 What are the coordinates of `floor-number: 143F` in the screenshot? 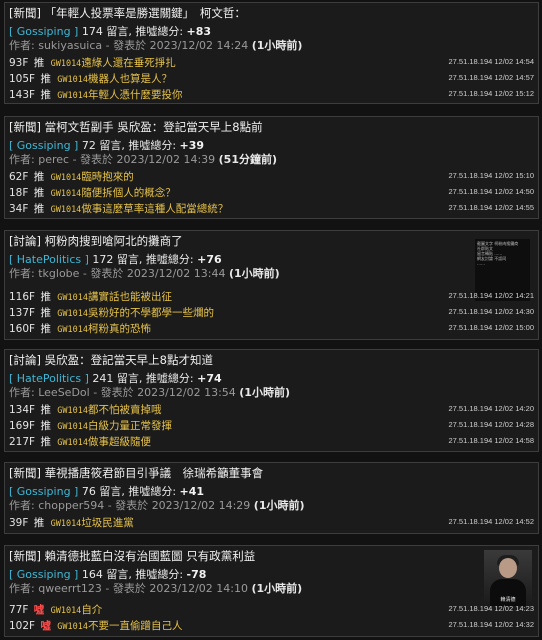 It's located at (22, 95).